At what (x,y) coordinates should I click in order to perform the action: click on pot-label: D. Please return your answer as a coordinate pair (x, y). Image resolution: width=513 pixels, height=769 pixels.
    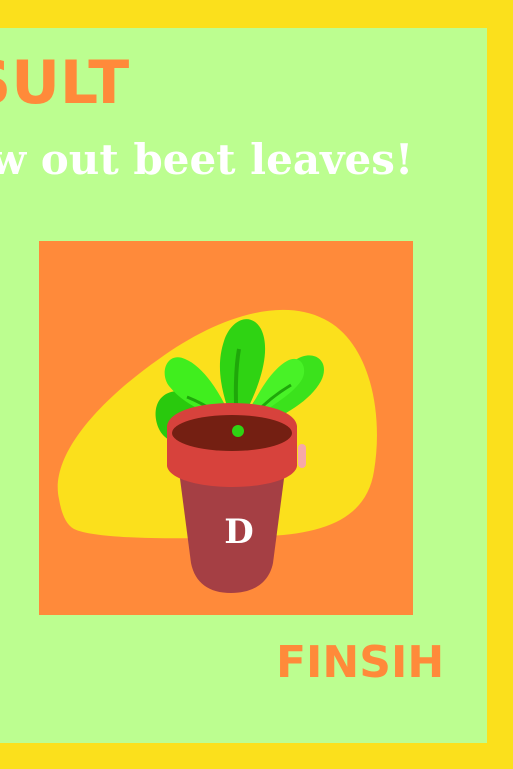
    Looking at the image, I should click on (238, 532).